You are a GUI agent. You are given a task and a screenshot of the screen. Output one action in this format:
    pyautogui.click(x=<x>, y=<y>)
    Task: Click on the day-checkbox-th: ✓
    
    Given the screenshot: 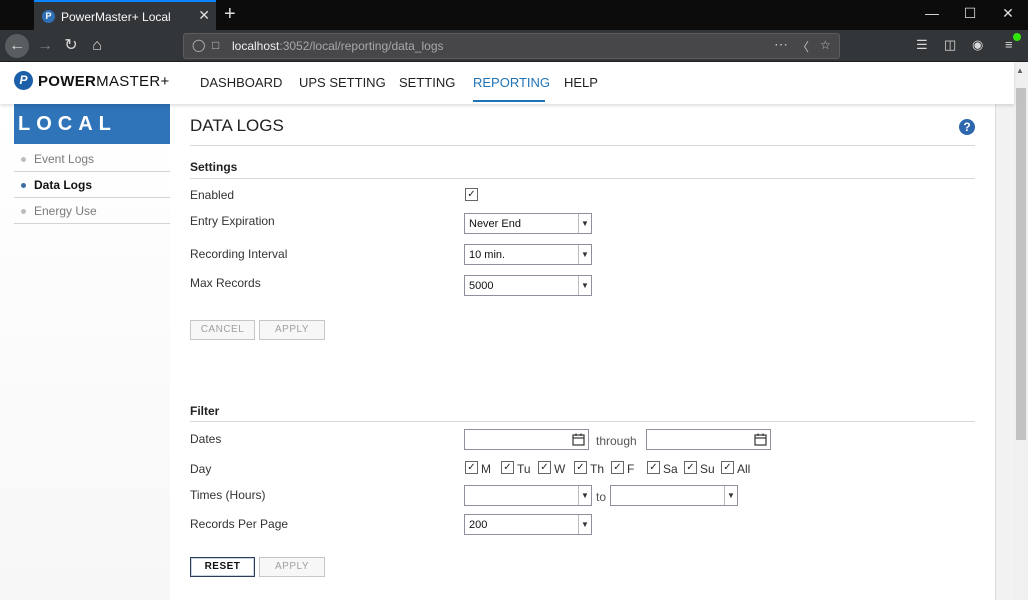 What is the action you would take?
    pyautogui.click(x=580, y=467)
    